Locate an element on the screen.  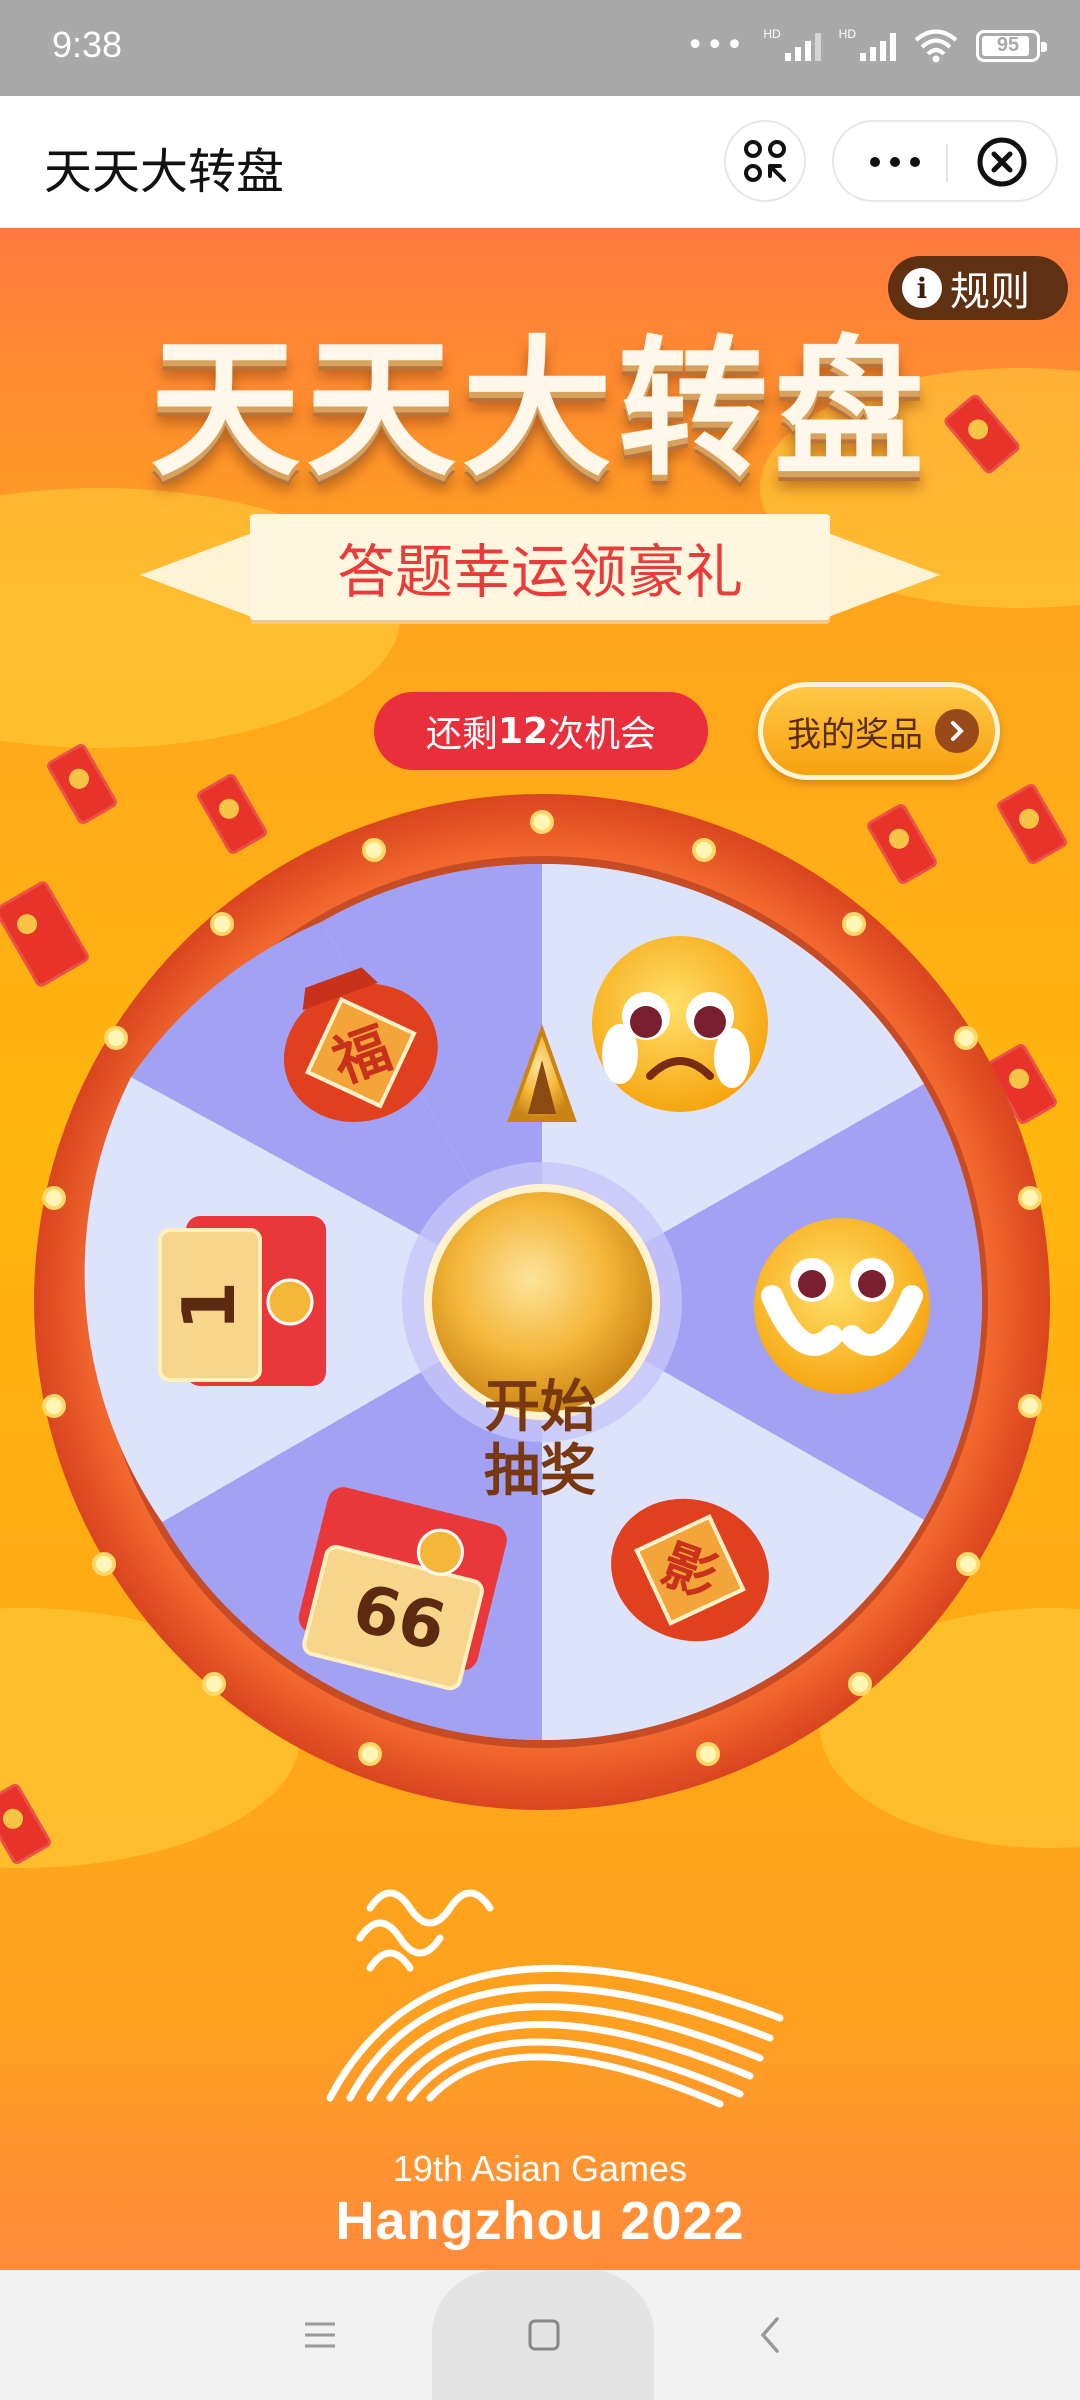
remaining-chances: 还剩 12 次机会 is located at coordinates (541, 731).